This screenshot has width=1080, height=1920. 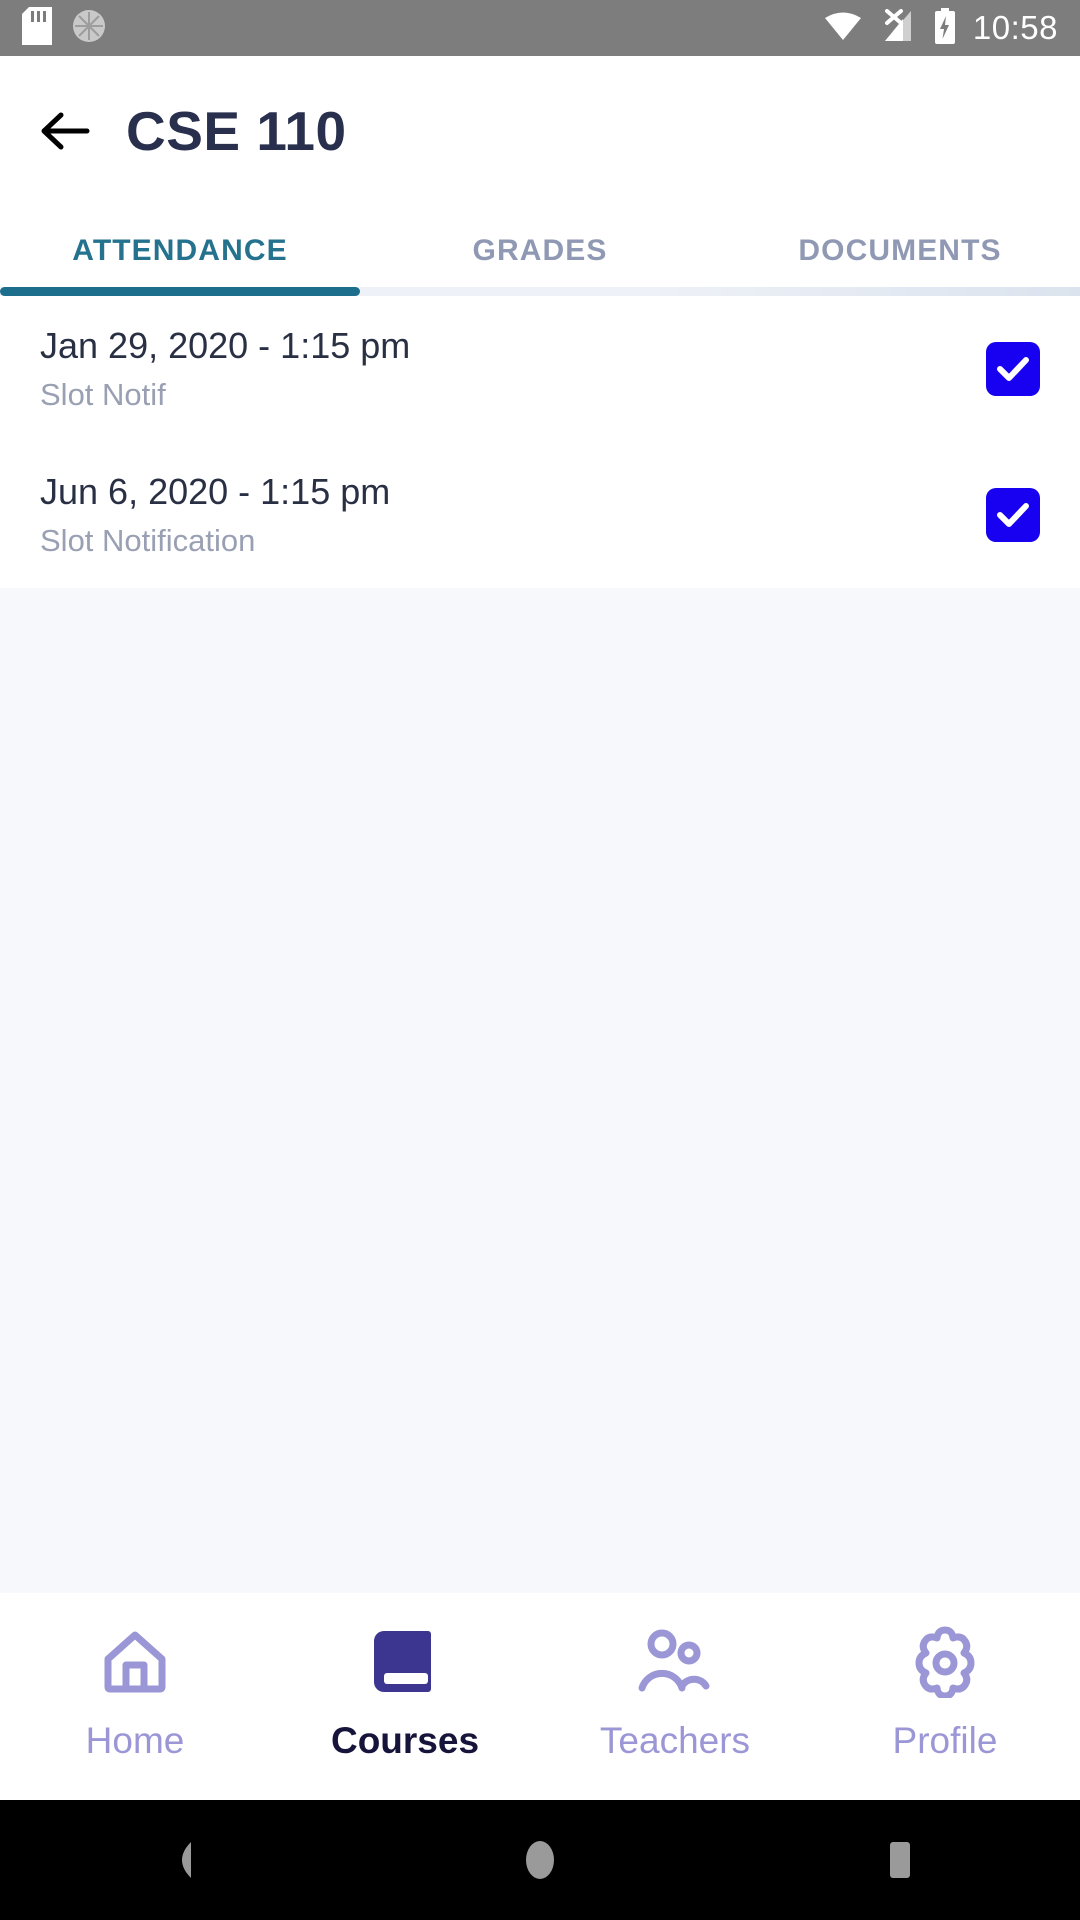 I want to click on bottom-navigation: Home Courses Teachers Profile, so click(x=540, y=1696).